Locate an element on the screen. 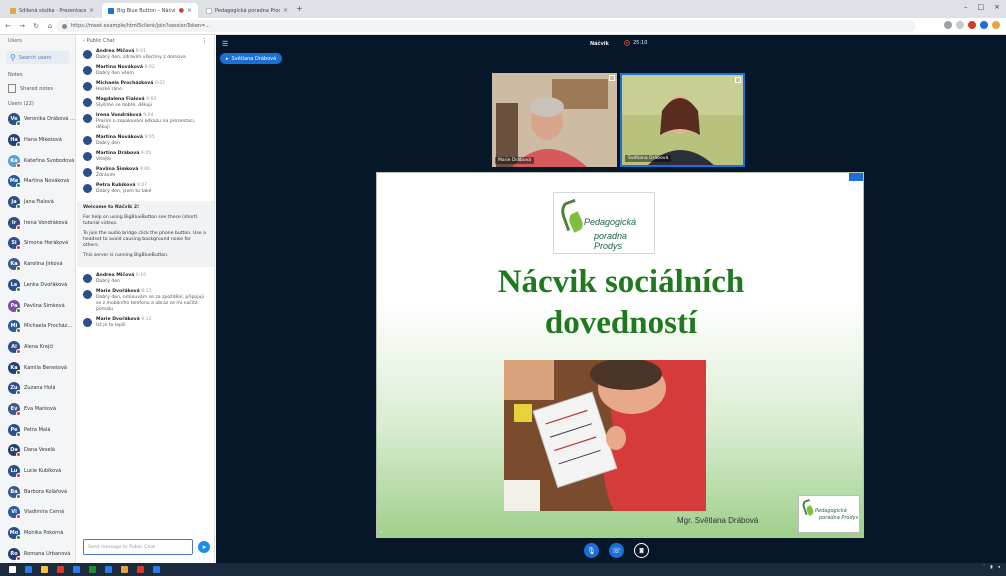  reload-icon: ↻ is located at coordinates (36, 26).